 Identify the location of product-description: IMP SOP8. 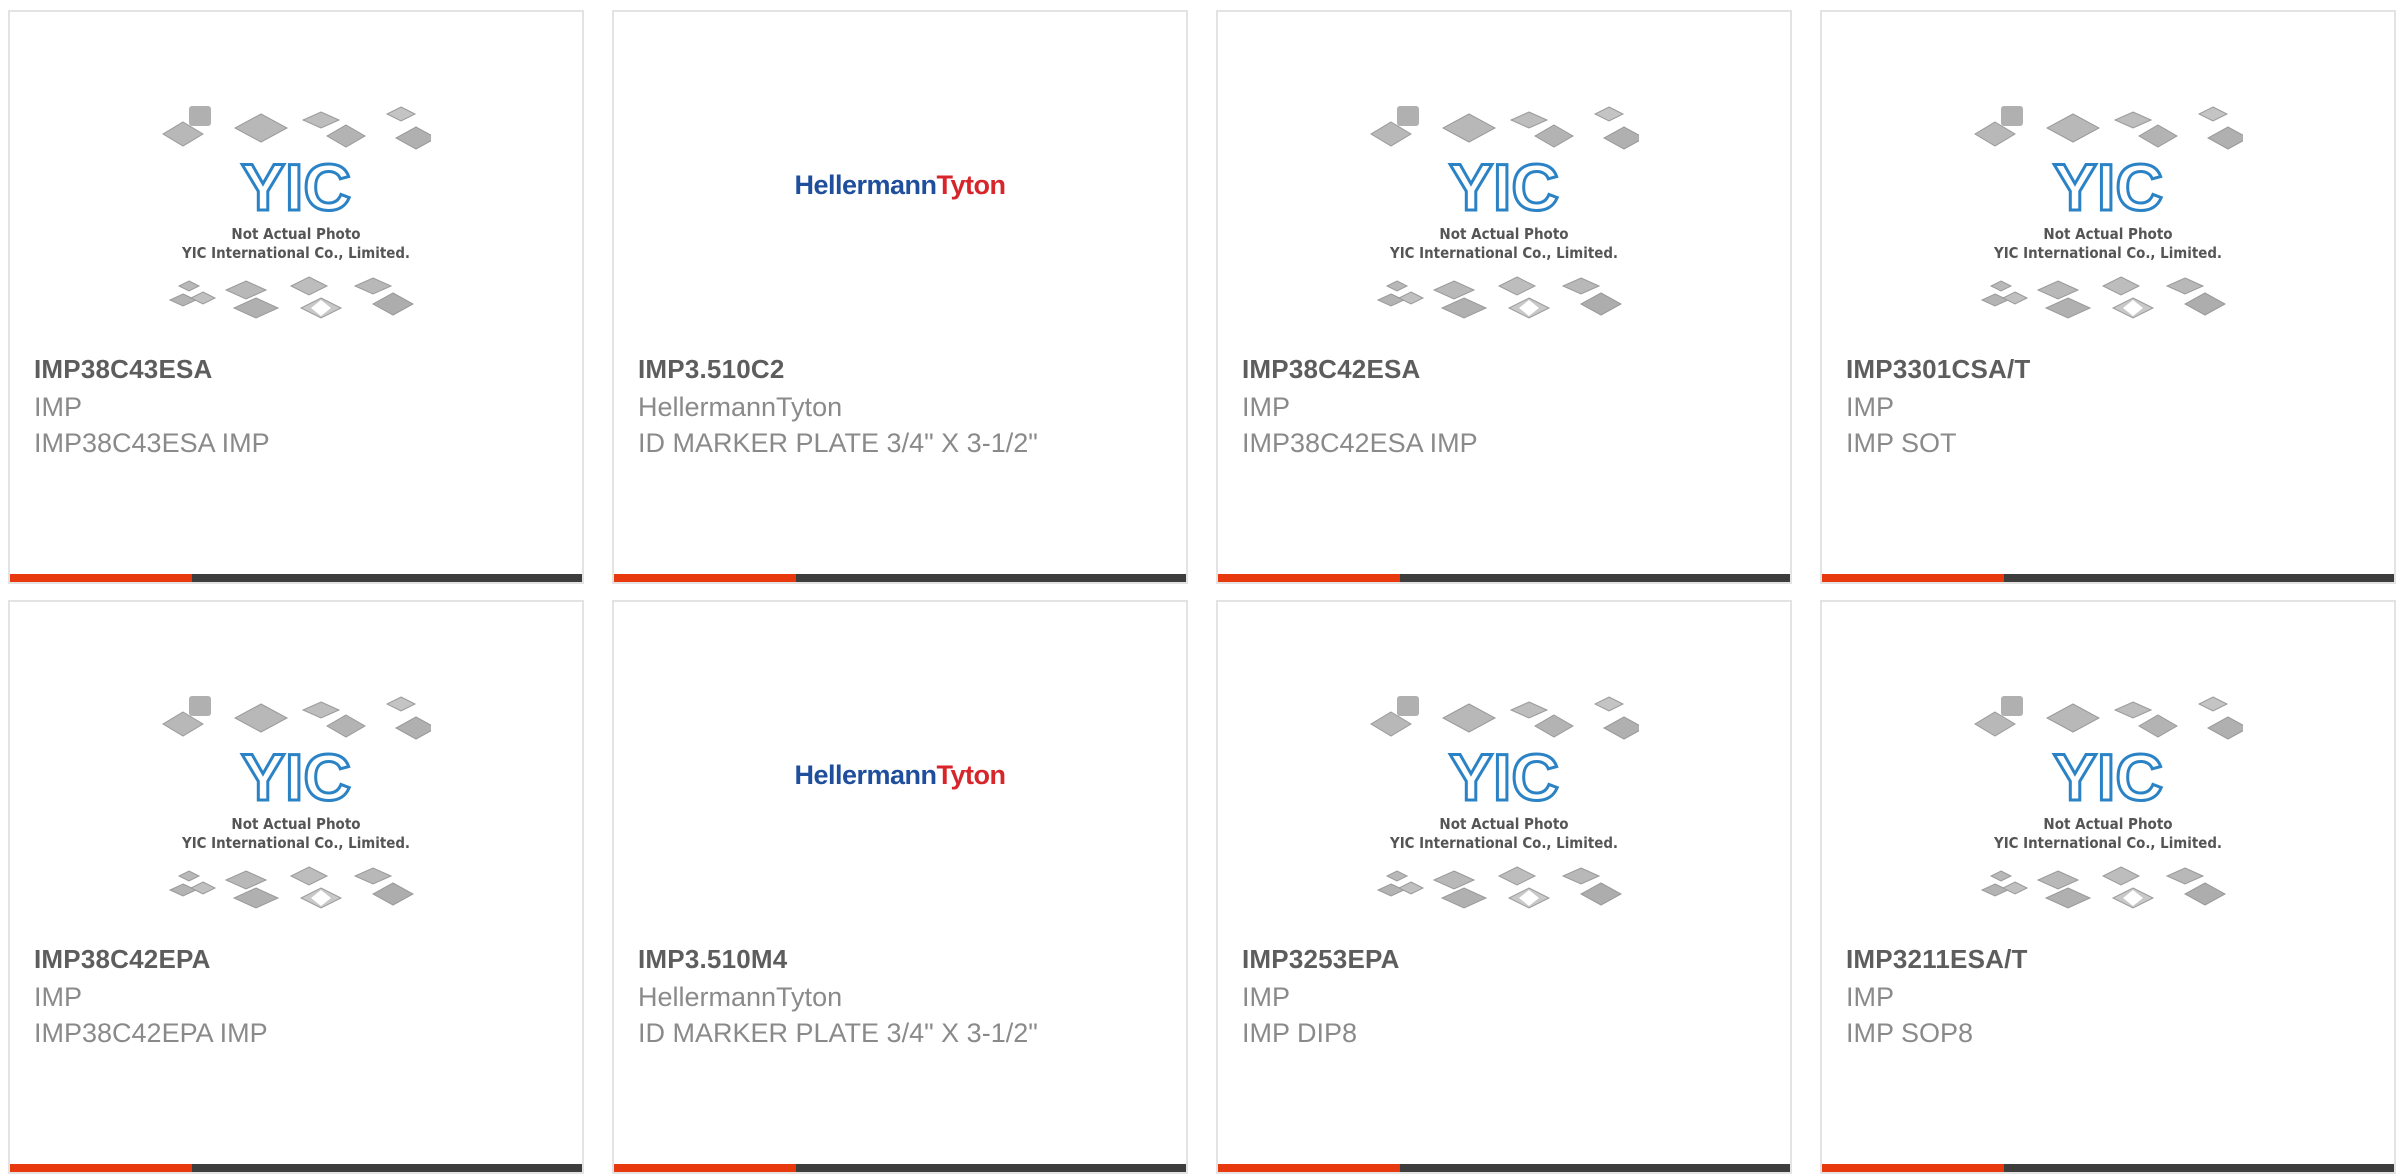
(1910, 1033).